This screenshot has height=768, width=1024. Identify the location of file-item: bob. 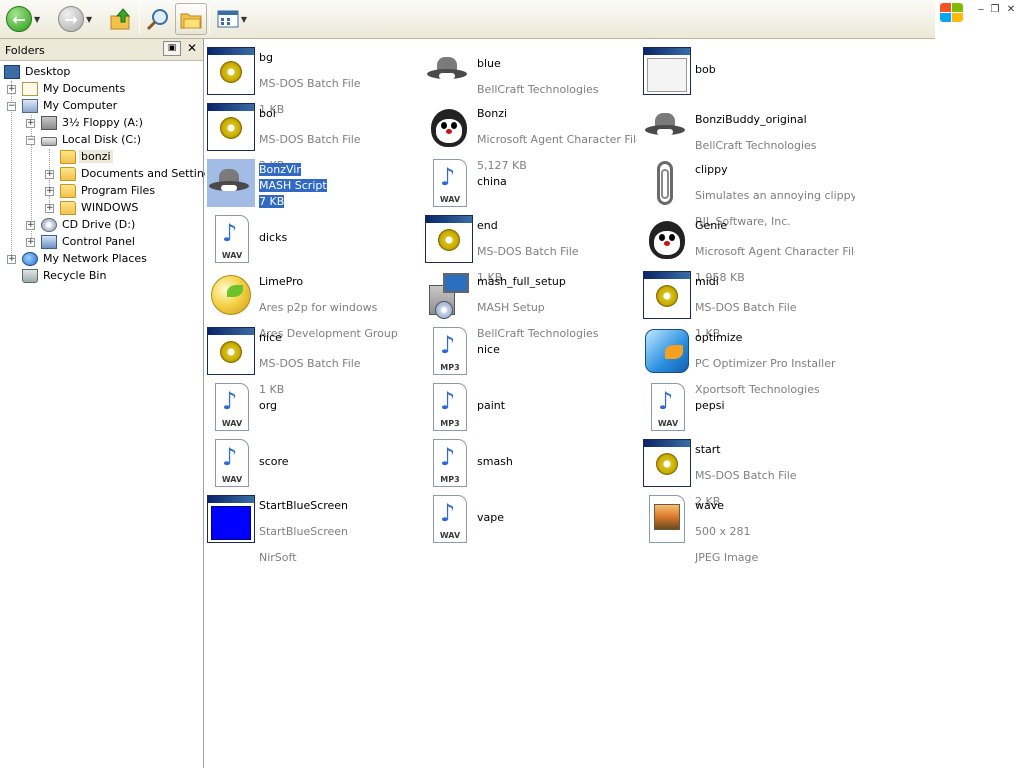
(748, 69).